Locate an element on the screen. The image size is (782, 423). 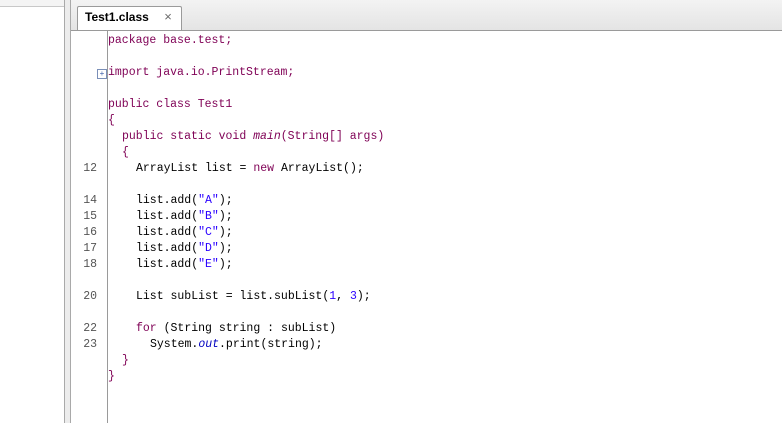
code-line: ArrayList list = new ArrayList(); is located at coordinates (250, 169).